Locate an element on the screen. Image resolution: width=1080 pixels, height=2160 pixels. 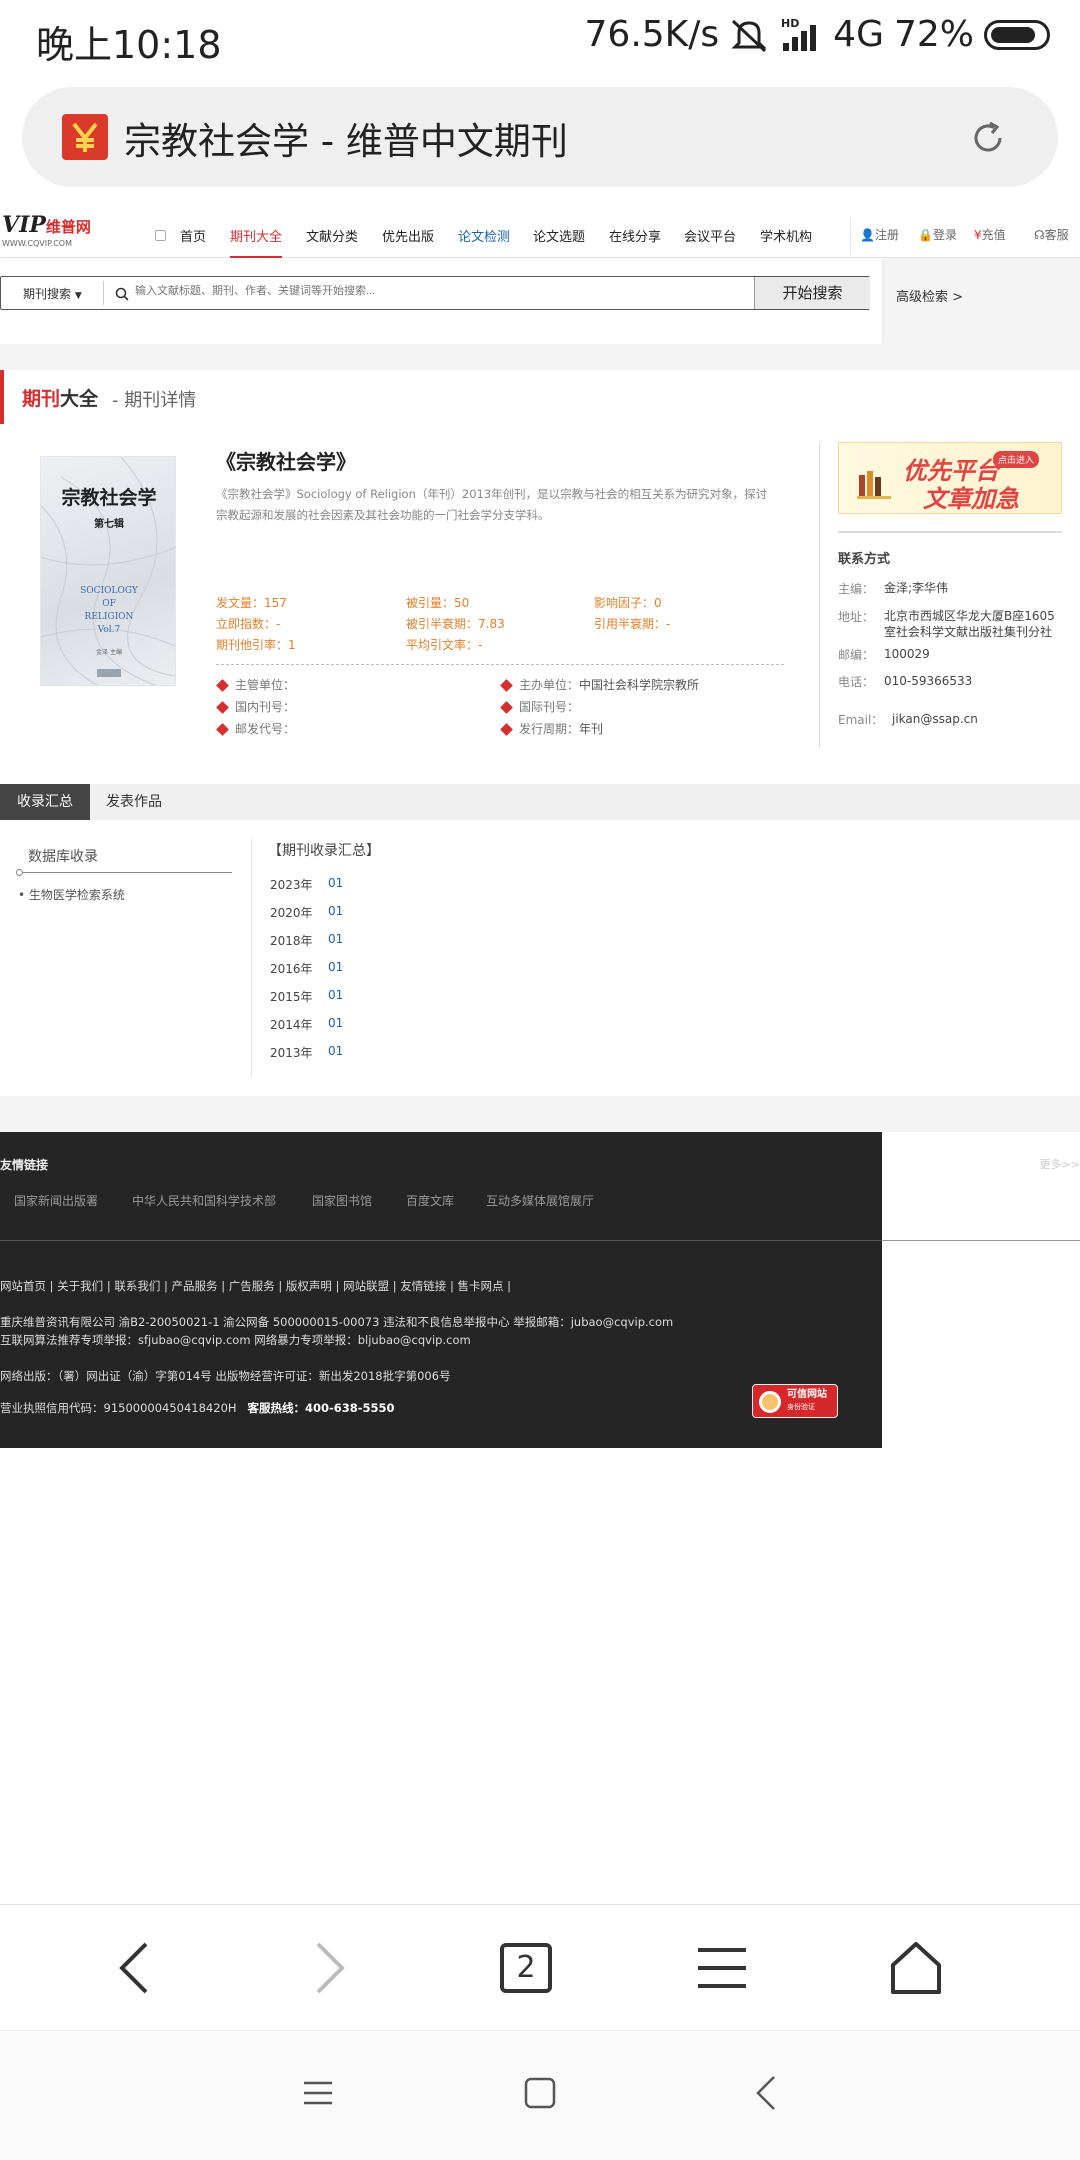
friend-link: 中华人民共和国科学技术部 is located at coordinates (204, 1200).